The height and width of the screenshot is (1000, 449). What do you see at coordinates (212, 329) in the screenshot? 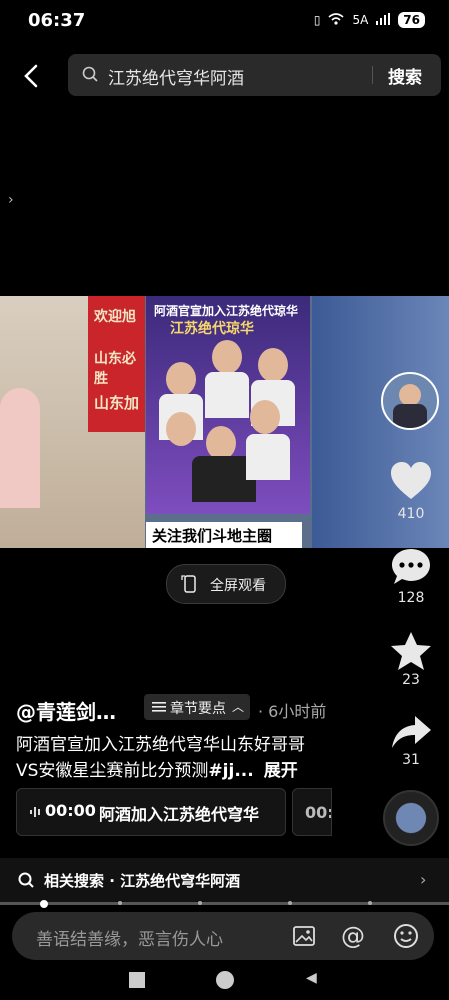
I see `poster-subtitle: 江苏绝代琼华` at bounding box center [212, 329].